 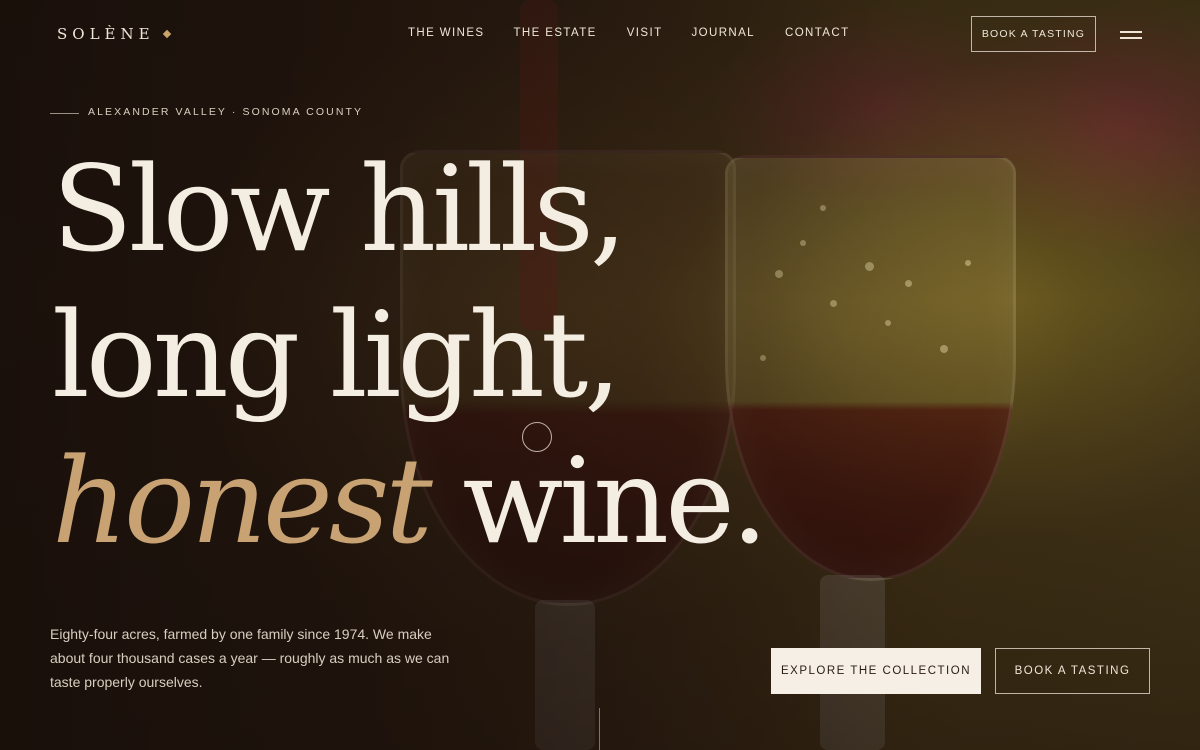 I want to click on headline-line-1: Slow hills,, so click(x=339, y=209).